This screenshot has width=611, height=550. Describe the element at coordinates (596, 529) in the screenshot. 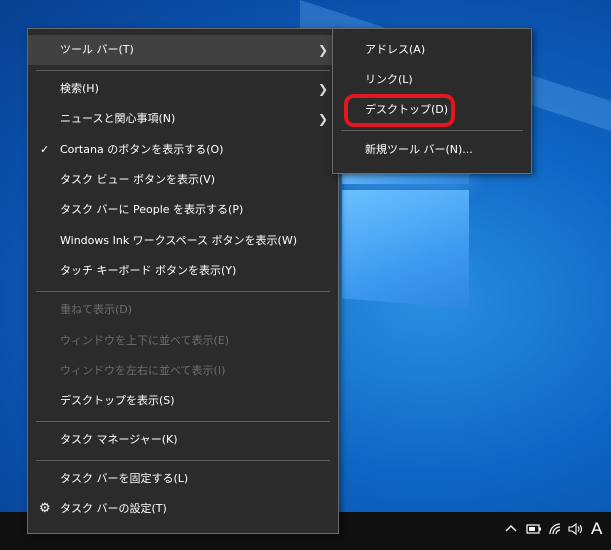

I see `ime-indicator: A` at that location.